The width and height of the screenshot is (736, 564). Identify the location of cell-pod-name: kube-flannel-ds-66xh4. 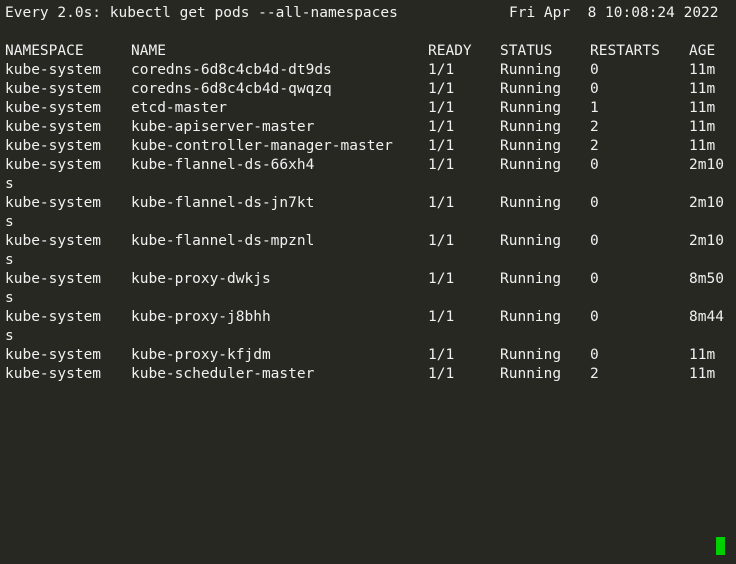
(223, 165).